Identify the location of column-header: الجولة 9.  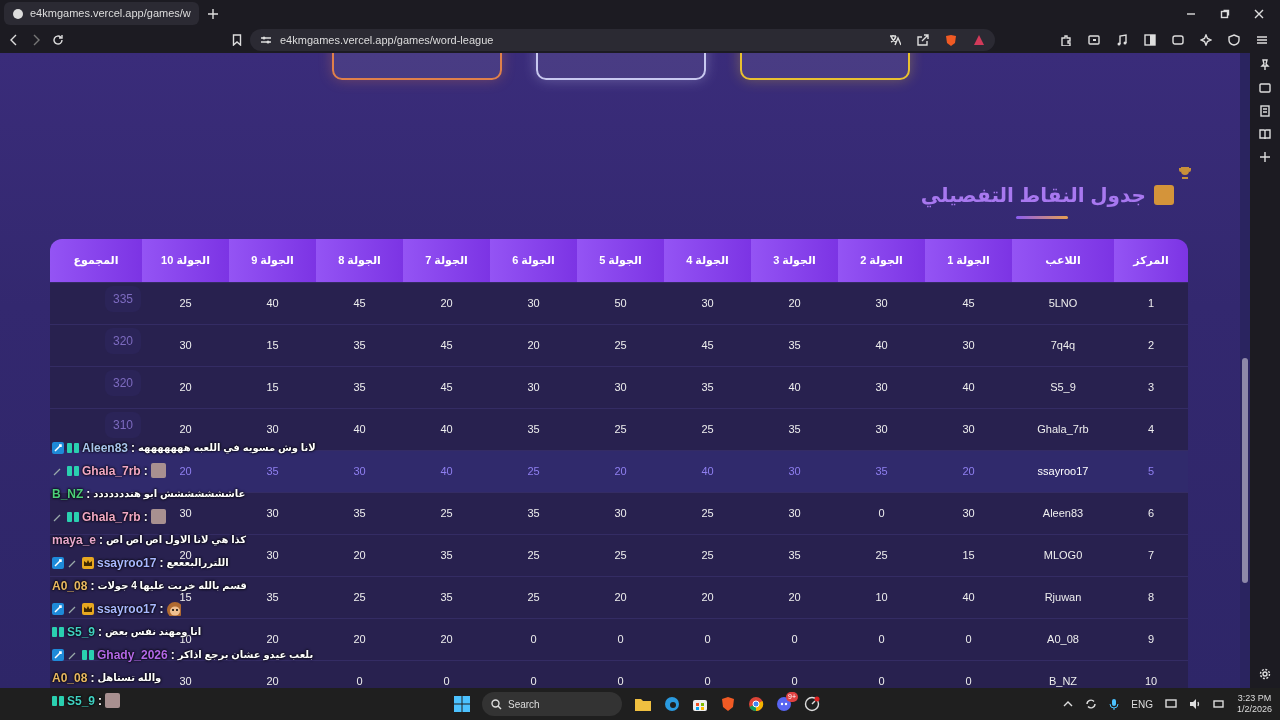
(272, 260).